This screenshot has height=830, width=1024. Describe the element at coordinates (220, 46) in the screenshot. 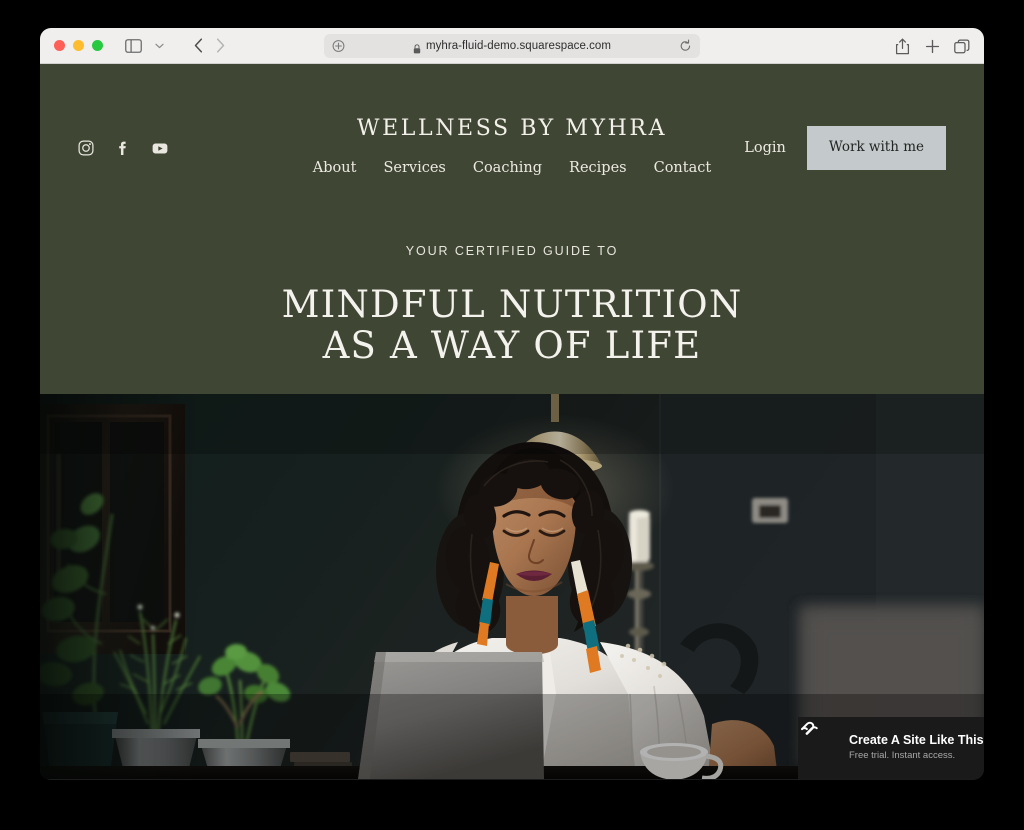

I see `forward-button` at that location.